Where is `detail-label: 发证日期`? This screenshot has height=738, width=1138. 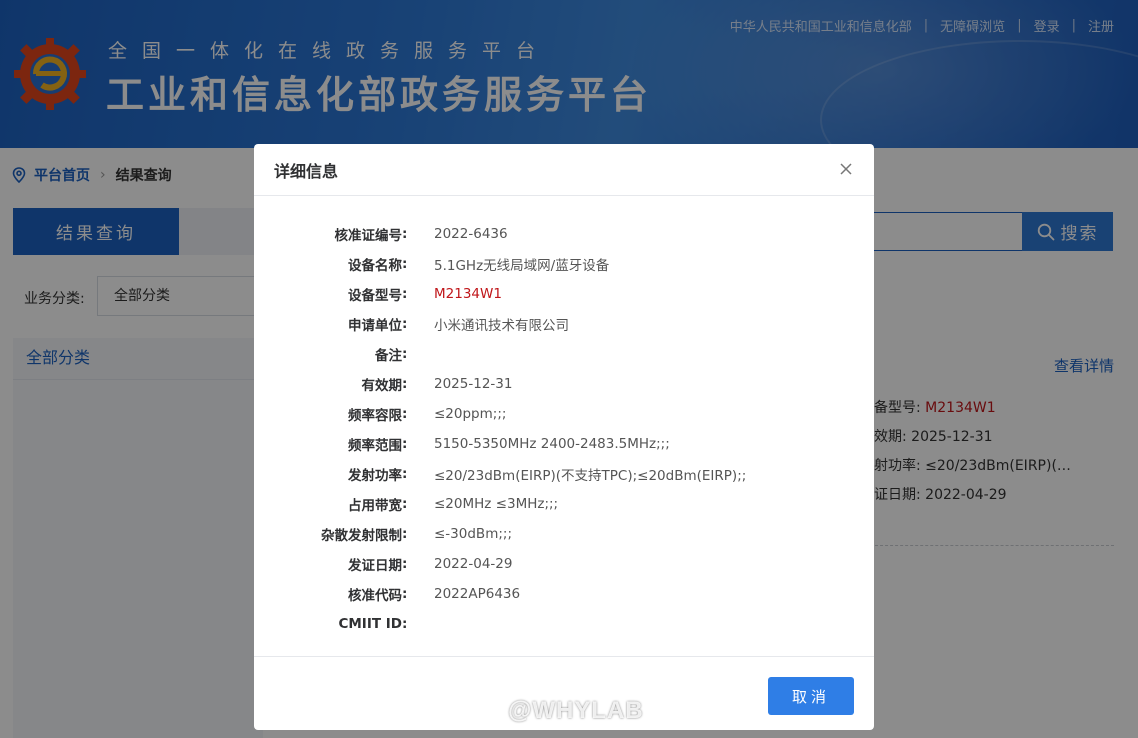 detail-label: 发证日期 is located at coordinates (375, 566).